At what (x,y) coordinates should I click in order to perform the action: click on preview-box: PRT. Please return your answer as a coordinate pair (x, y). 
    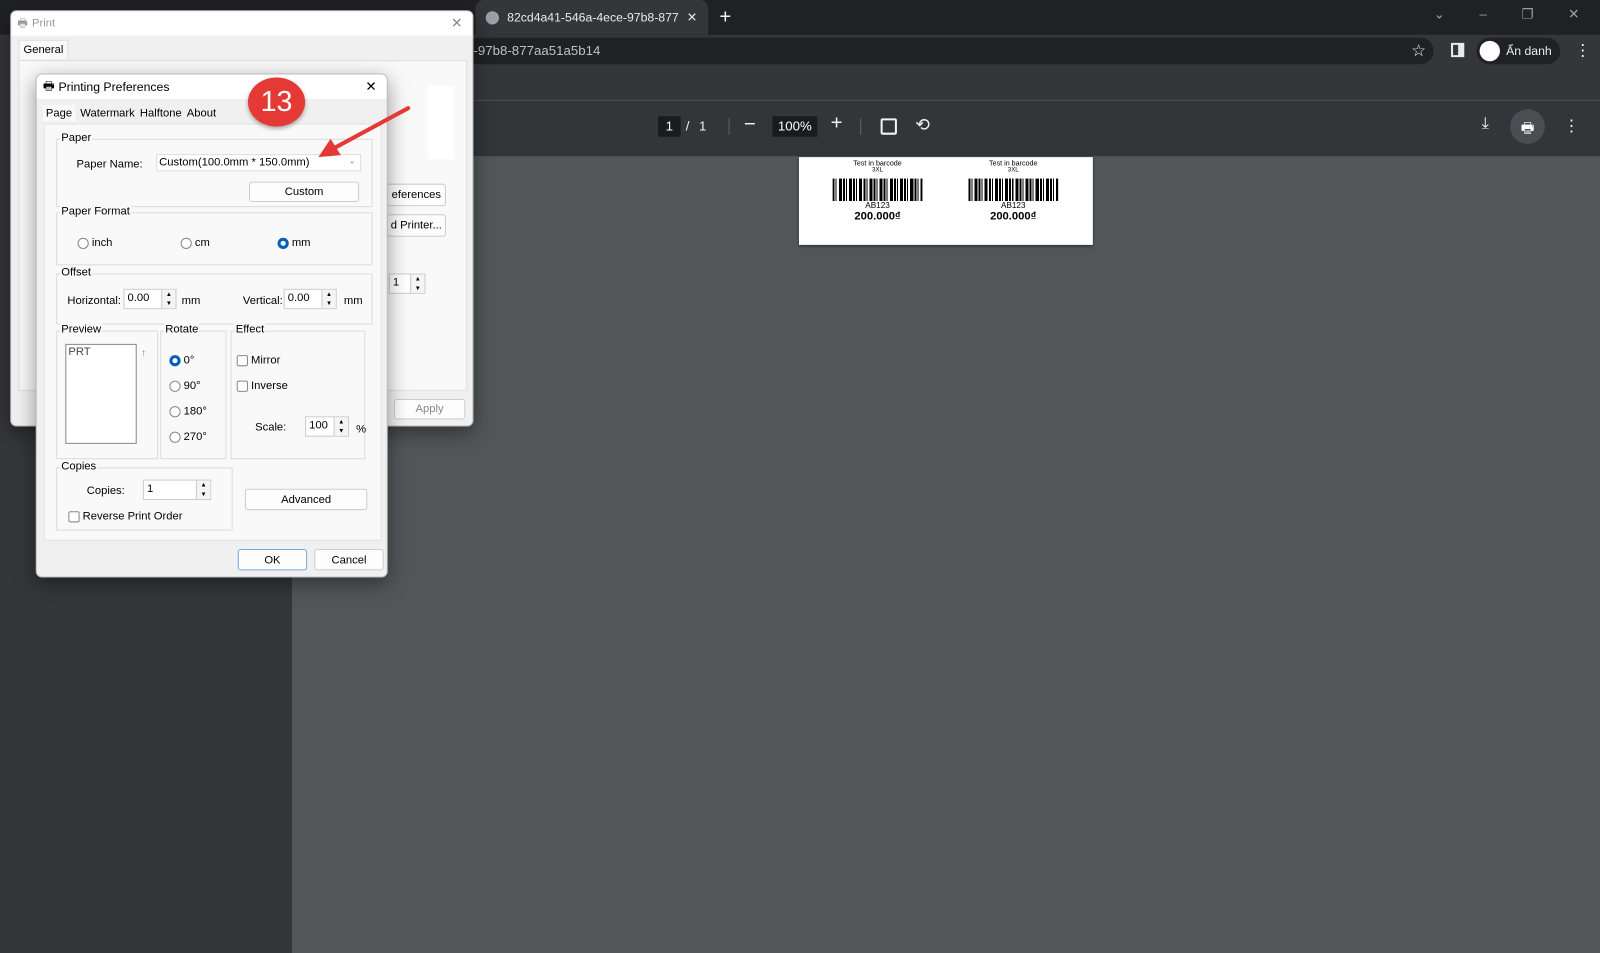
    Looking at the image, I should click on (101, 393).